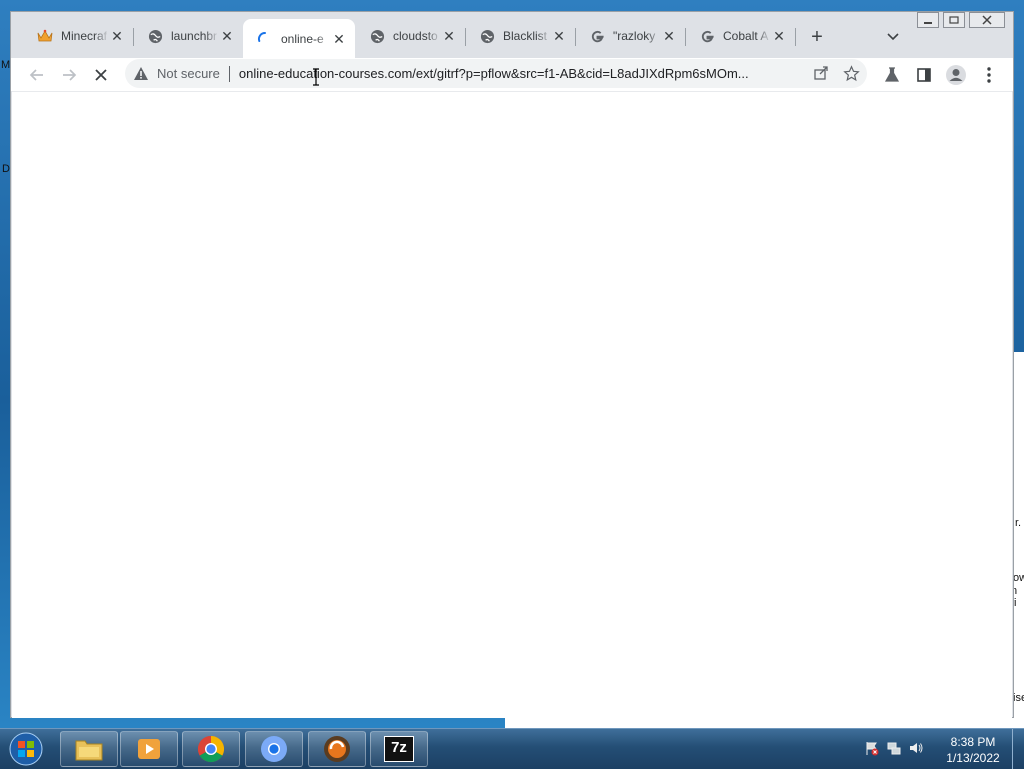 The width and height of the screenshot is (1024, 769). I want to click on network-icon, so click(894, 749).